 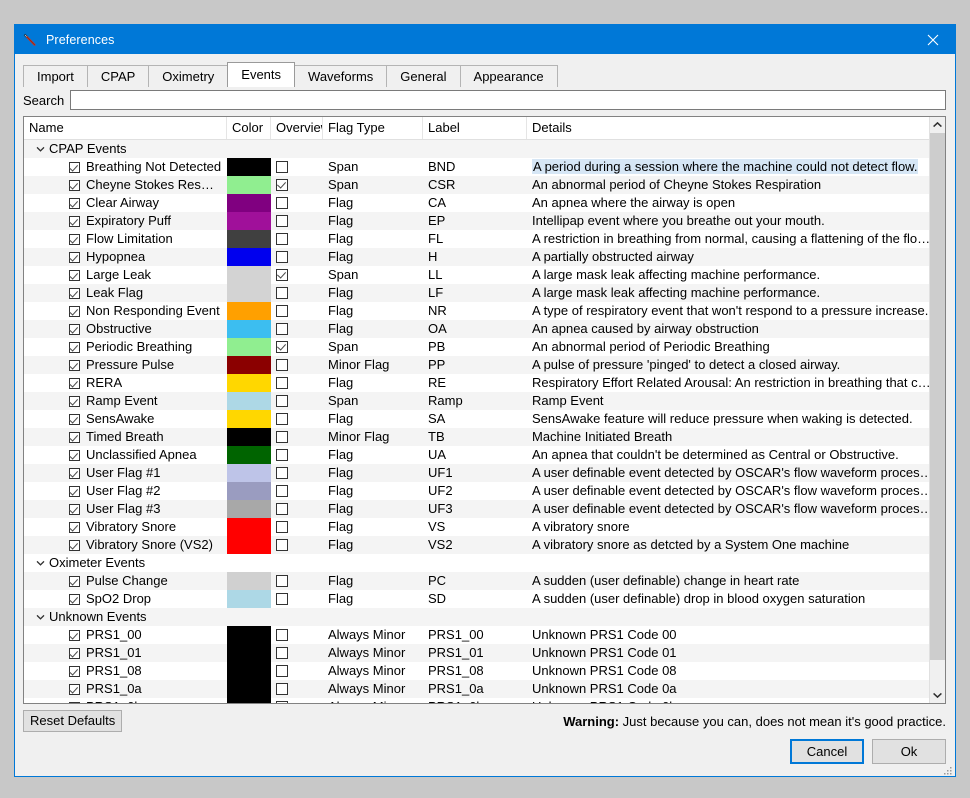 I want to click on label-cell: UF3, so click(x=475, y=509).